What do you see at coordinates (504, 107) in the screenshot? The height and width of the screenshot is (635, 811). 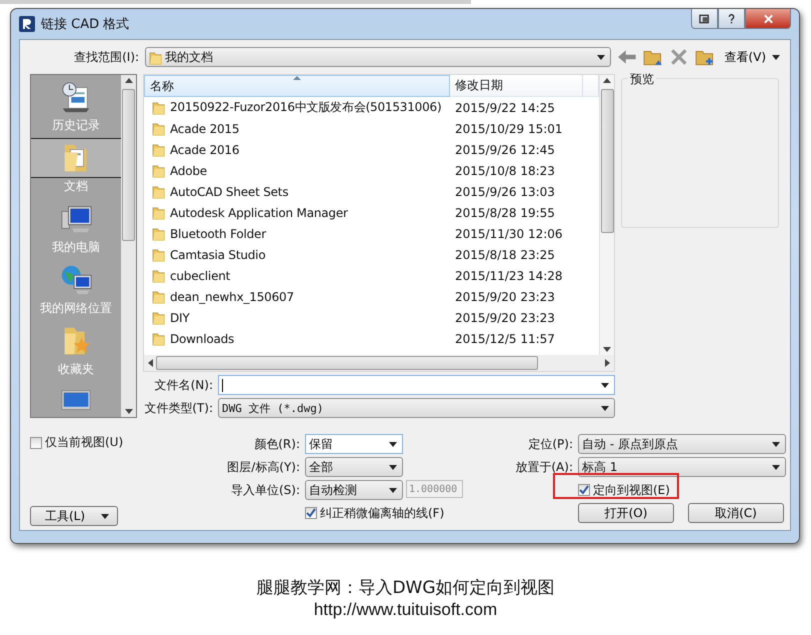 I see `modified-date: 2015/9/22 14:25` at bounding box center [504, 107].